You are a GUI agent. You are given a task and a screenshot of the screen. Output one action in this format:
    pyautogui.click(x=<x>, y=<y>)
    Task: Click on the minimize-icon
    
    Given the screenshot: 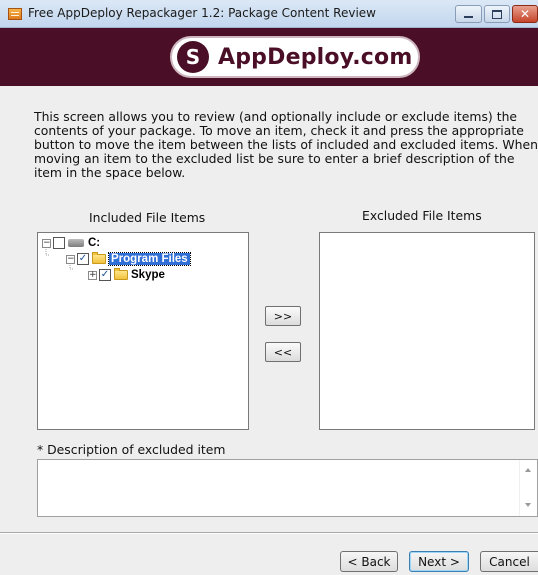 What is the action you would take?
    pyautogui.click(x=468, y=17)
    